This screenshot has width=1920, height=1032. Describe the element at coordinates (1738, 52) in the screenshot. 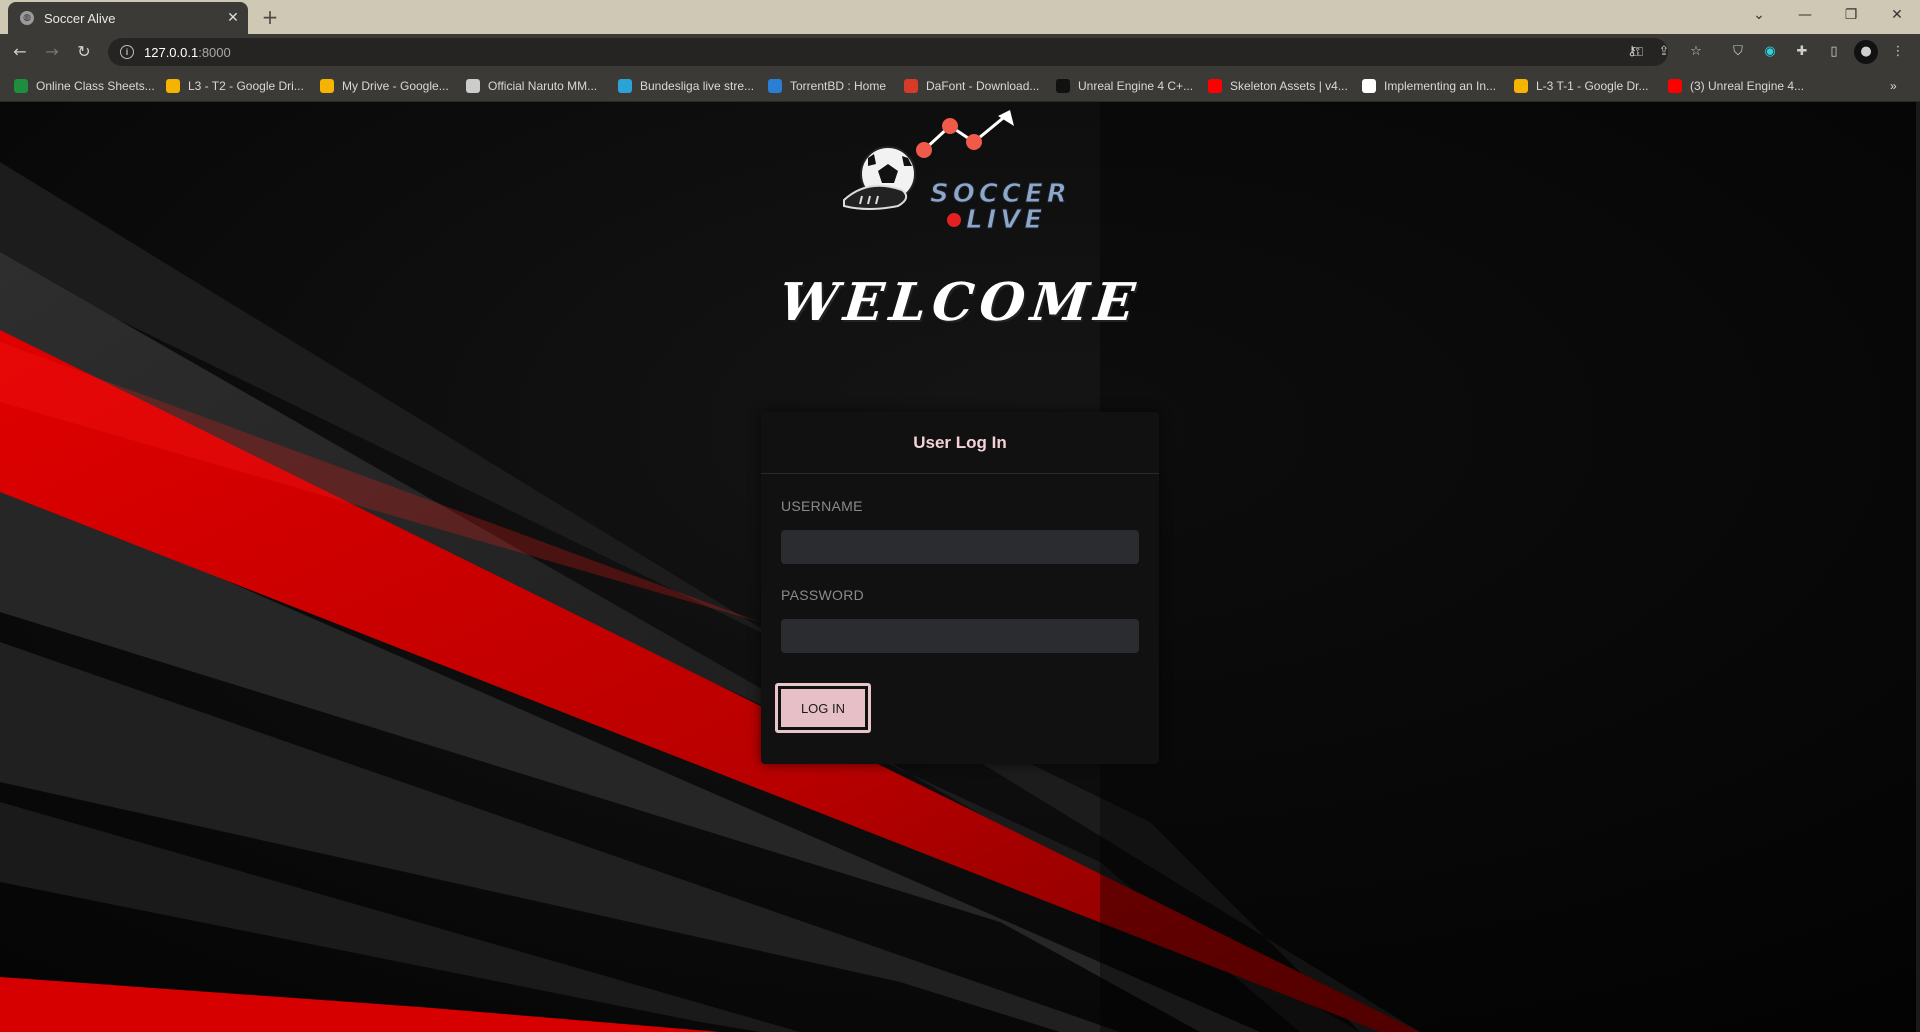

I see `extension-shield-icon: ⛉` at that location.